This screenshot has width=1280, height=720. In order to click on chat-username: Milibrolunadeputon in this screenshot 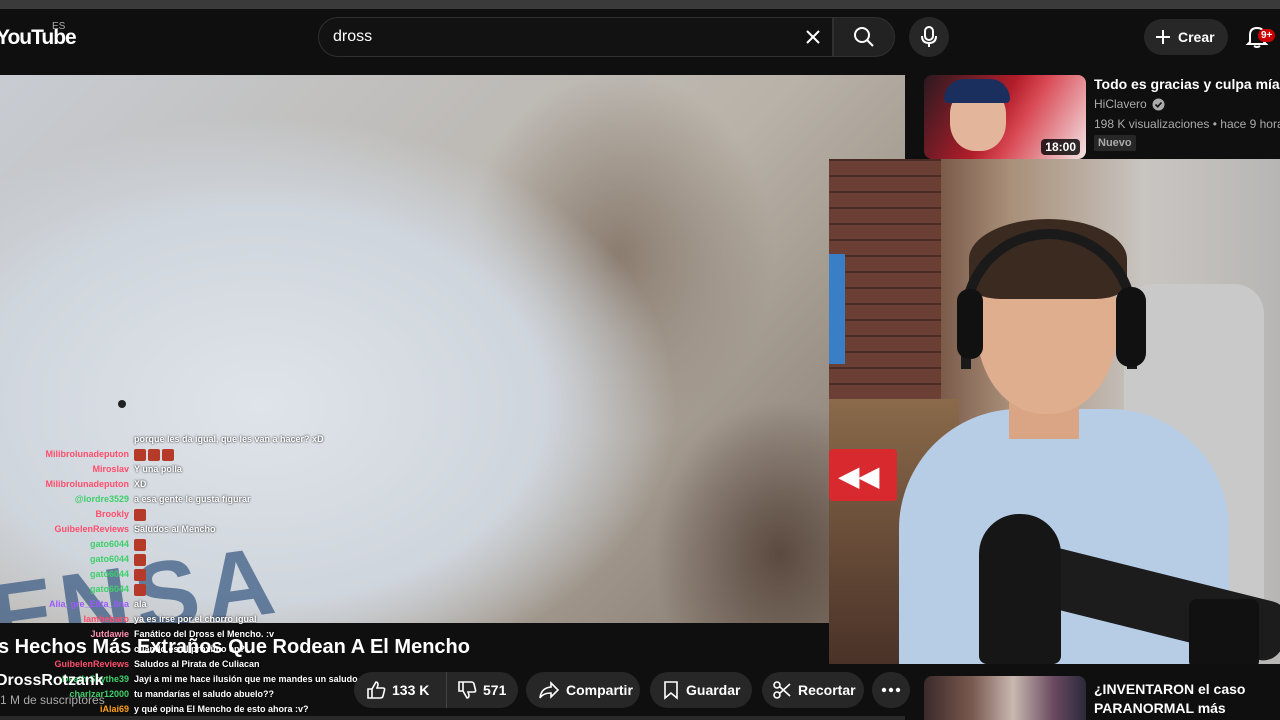, I will do `click(87, 484)`.